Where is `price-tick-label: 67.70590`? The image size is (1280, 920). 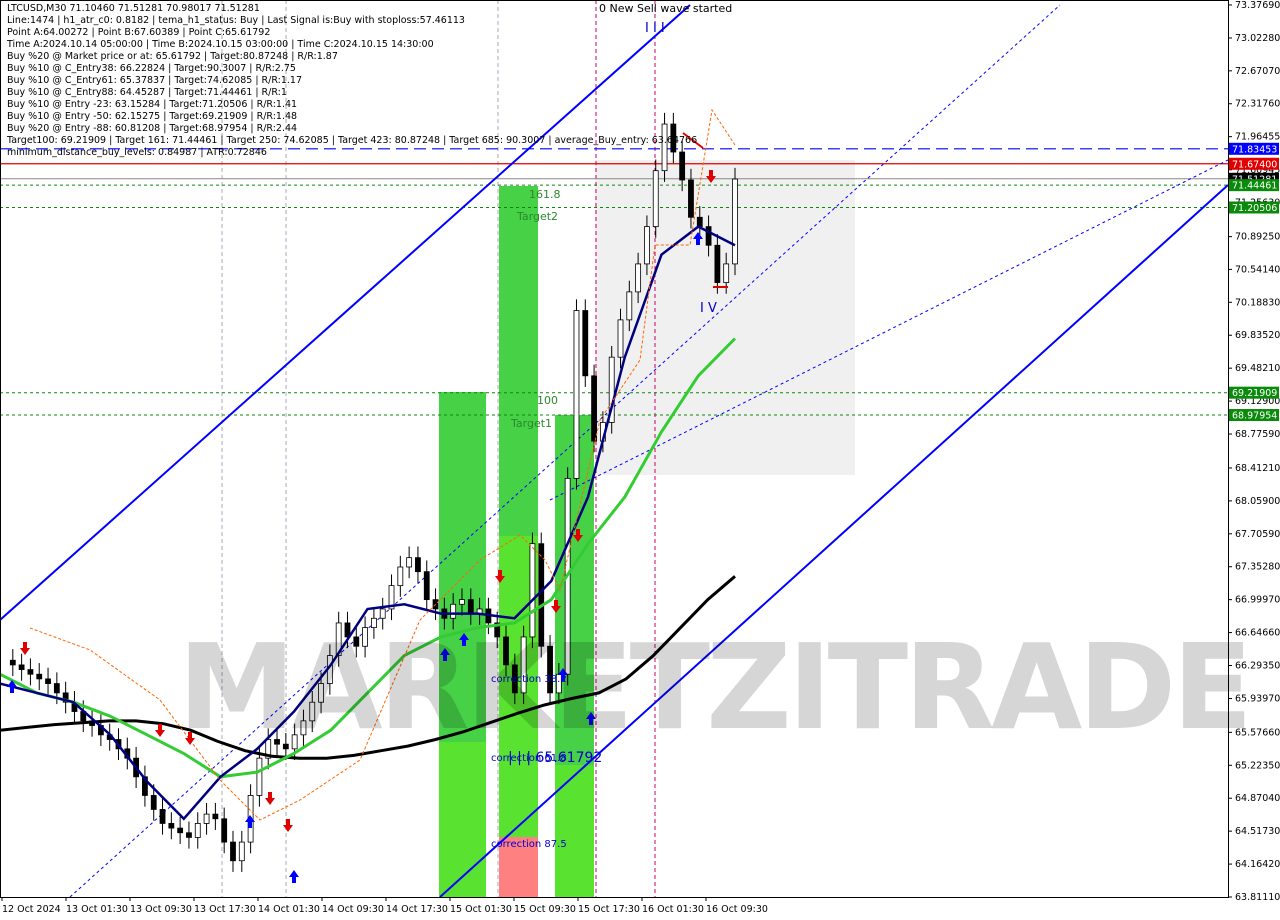
price-tick-label: 67.70590 is located at coordinates (1257, 534).